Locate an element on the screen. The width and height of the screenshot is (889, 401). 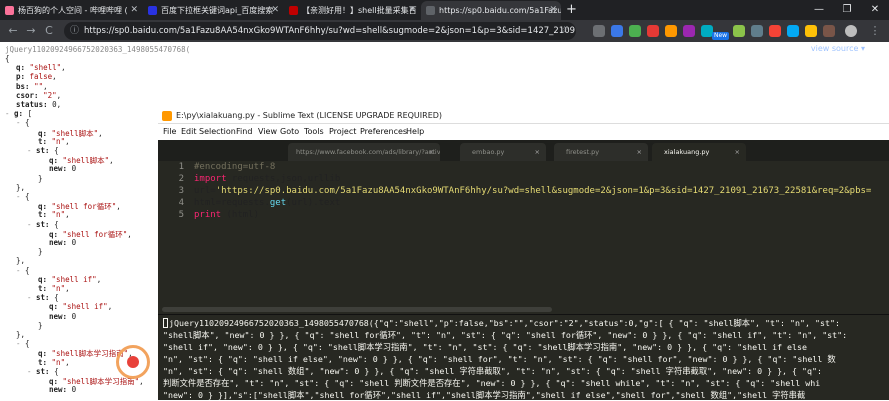
json-token: st: is located at coordinates (45, 224).